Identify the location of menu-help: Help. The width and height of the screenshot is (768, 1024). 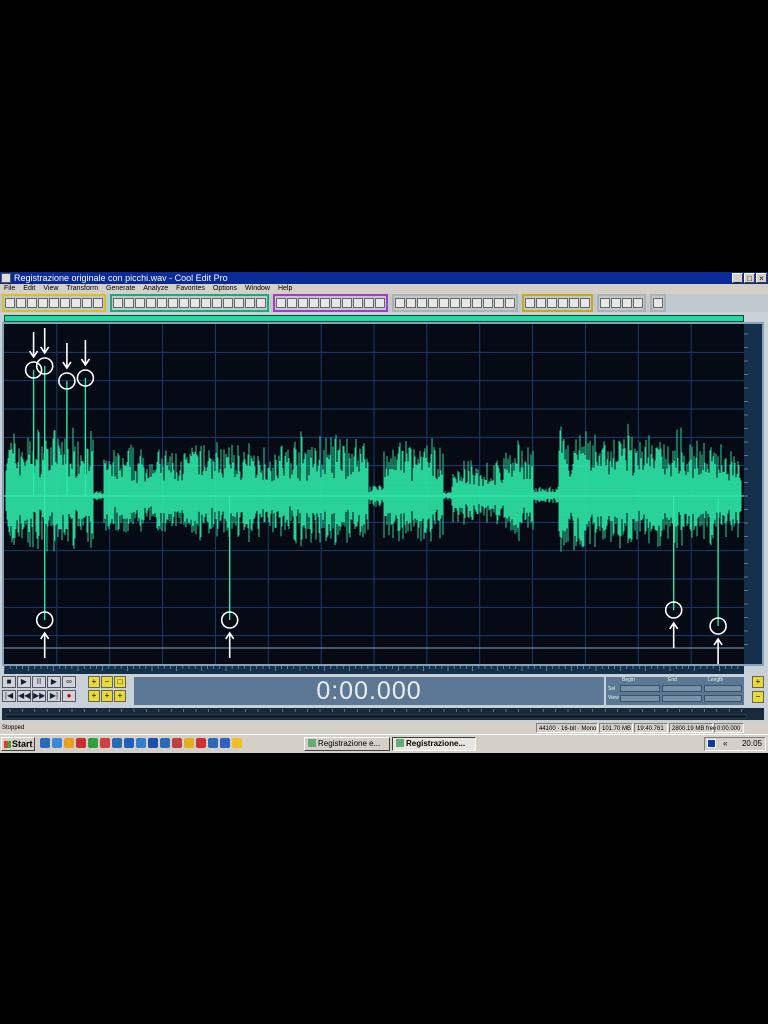
(285, 289).